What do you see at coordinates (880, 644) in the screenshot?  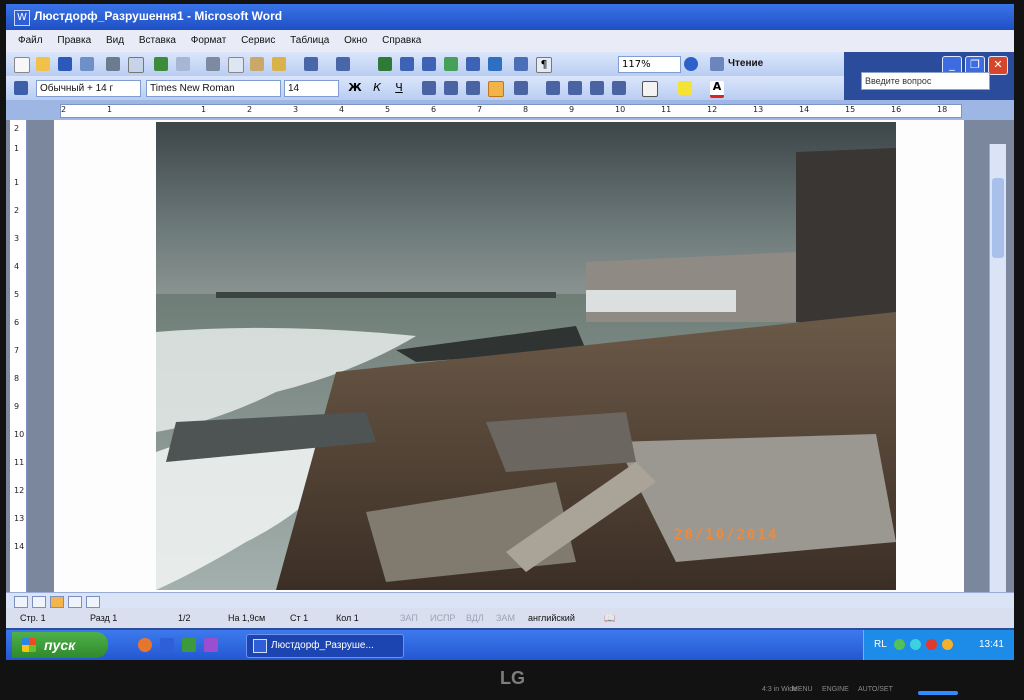 I see `language-indicator: RL` at bounding box center [880, 644].